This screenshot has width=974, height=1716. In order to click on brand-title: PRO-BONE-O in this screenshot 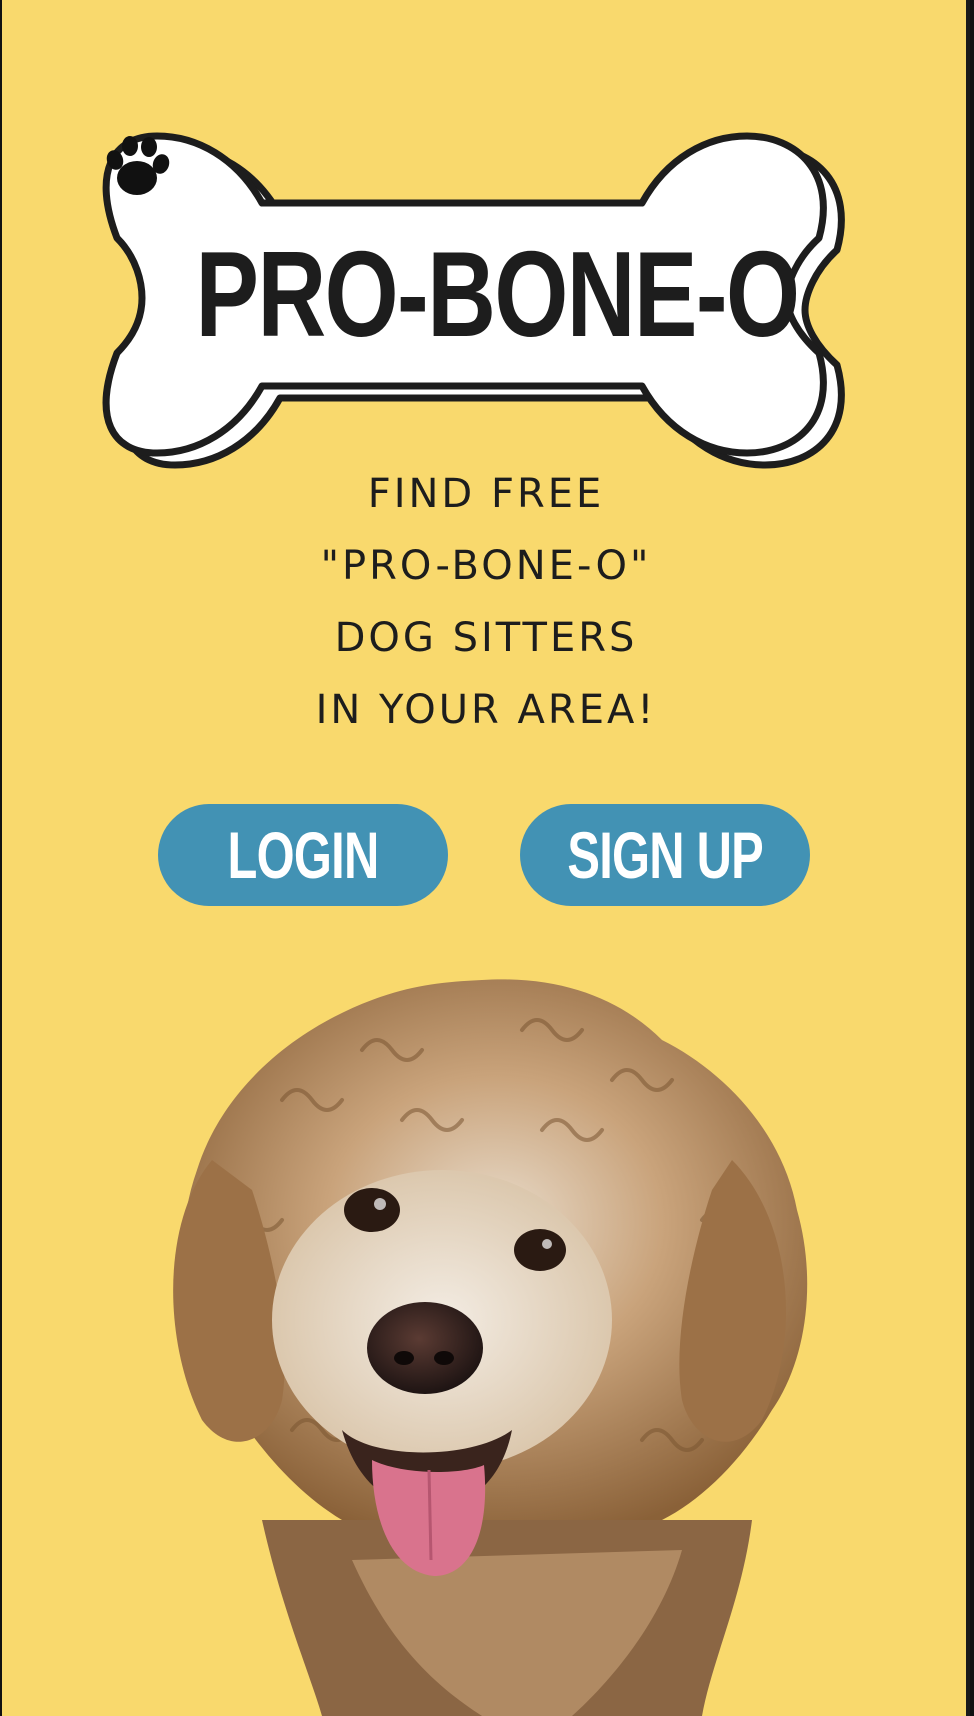, I will do `click(497, 294)`.